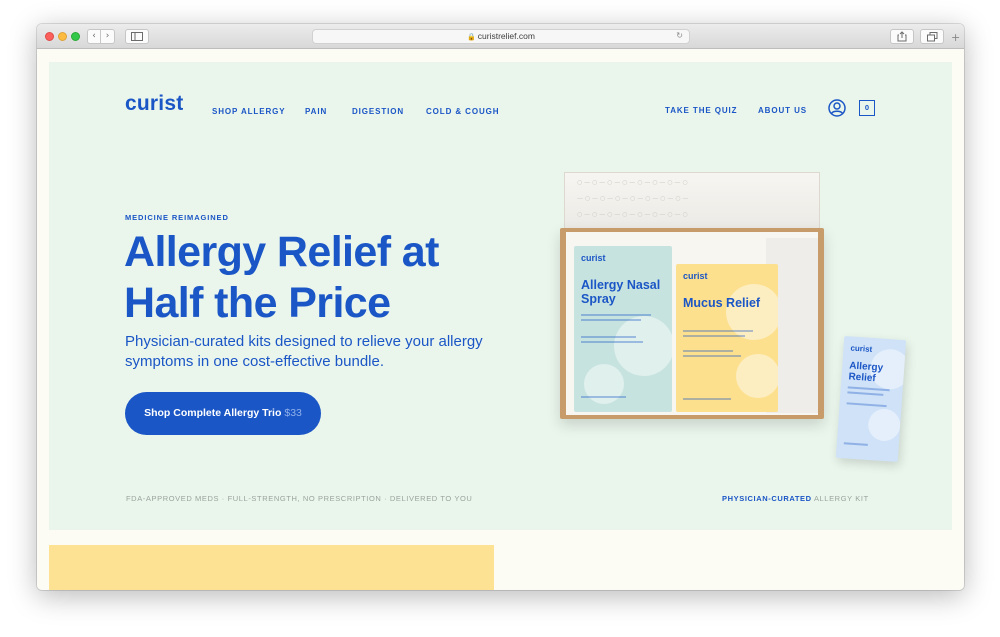  Describe the element at coordinates (281, 277) in the screenshot. I see `hero-headline: Allergy Relief at Half the Price` at that location.